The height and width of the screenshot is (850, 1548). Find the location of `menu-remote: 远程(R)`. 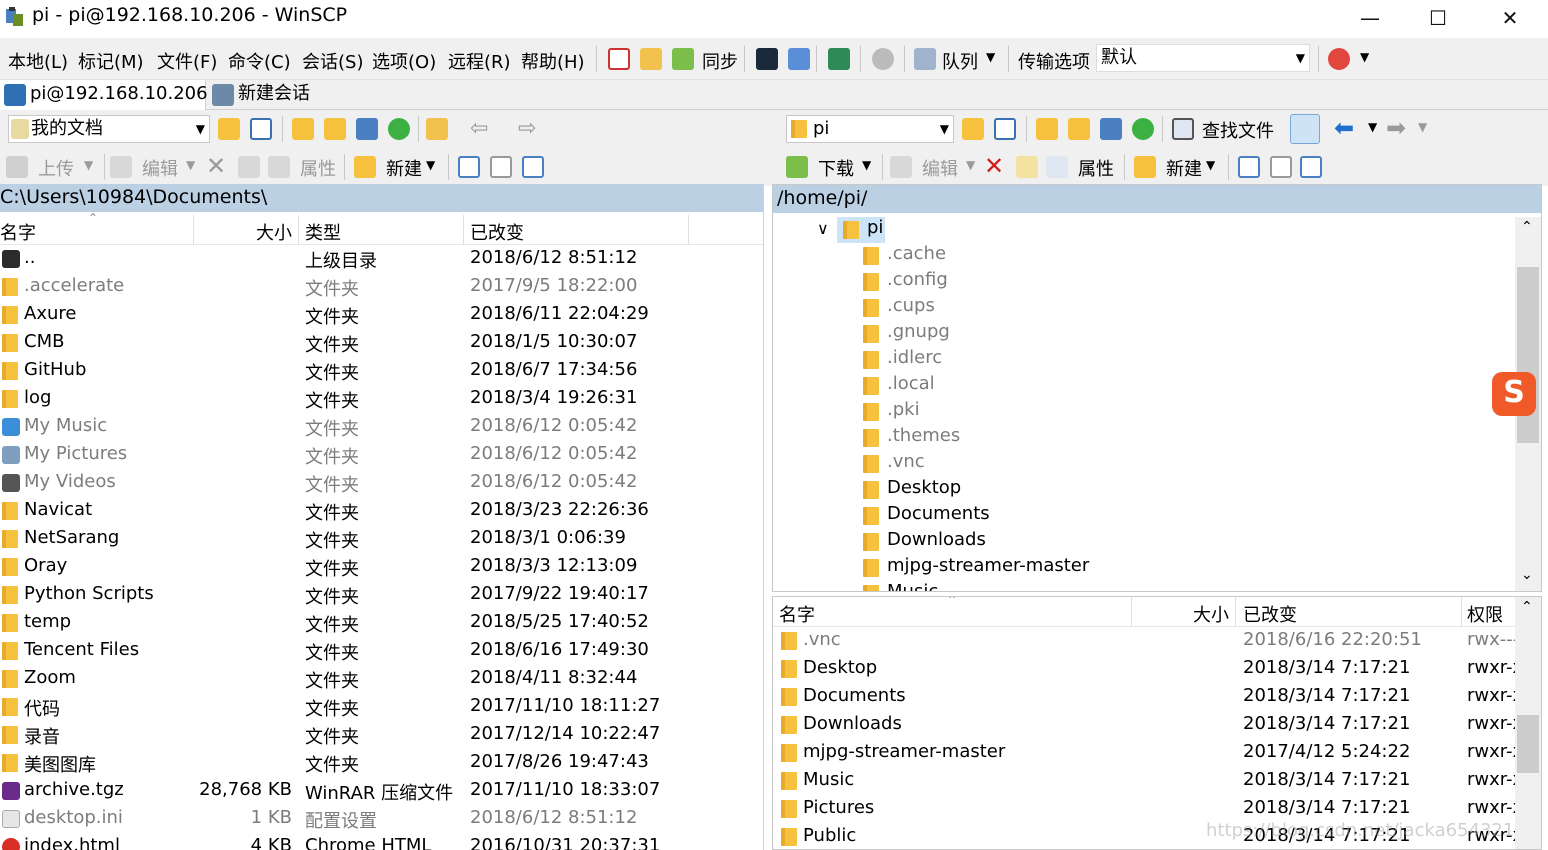

menu-remote: 远程(R) is located at coordinates (479, 61).